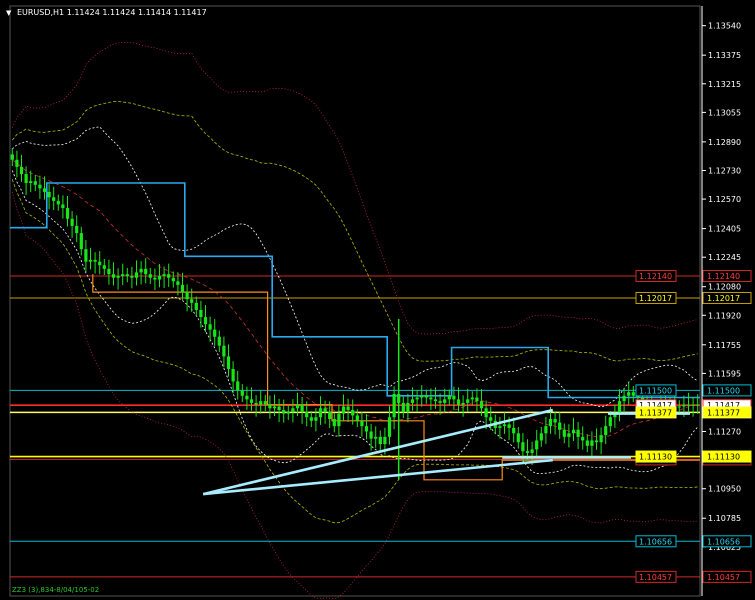 Image resolution: width=755 pixels, height=600 pixels. Describe the element at coordinates (724, 112) in the screenshot. I see `y-tick-label: 1.13055` at that location.